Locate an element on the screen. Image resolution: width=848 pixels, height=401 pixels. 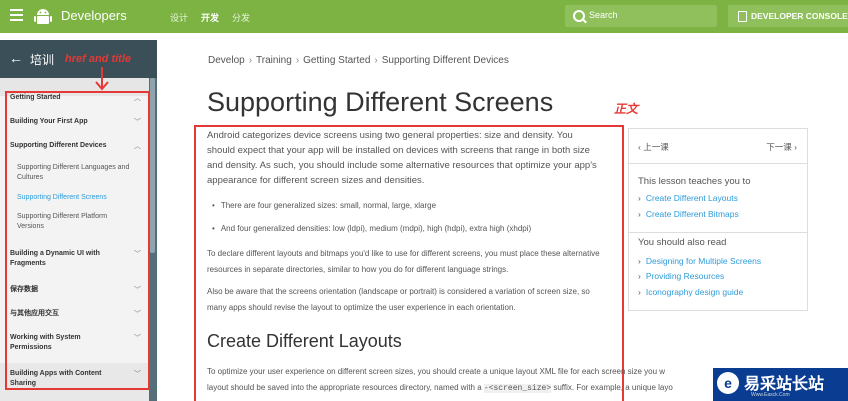
heading-create-layouts: Create Different Layouts is located at coordinates (304, 341).